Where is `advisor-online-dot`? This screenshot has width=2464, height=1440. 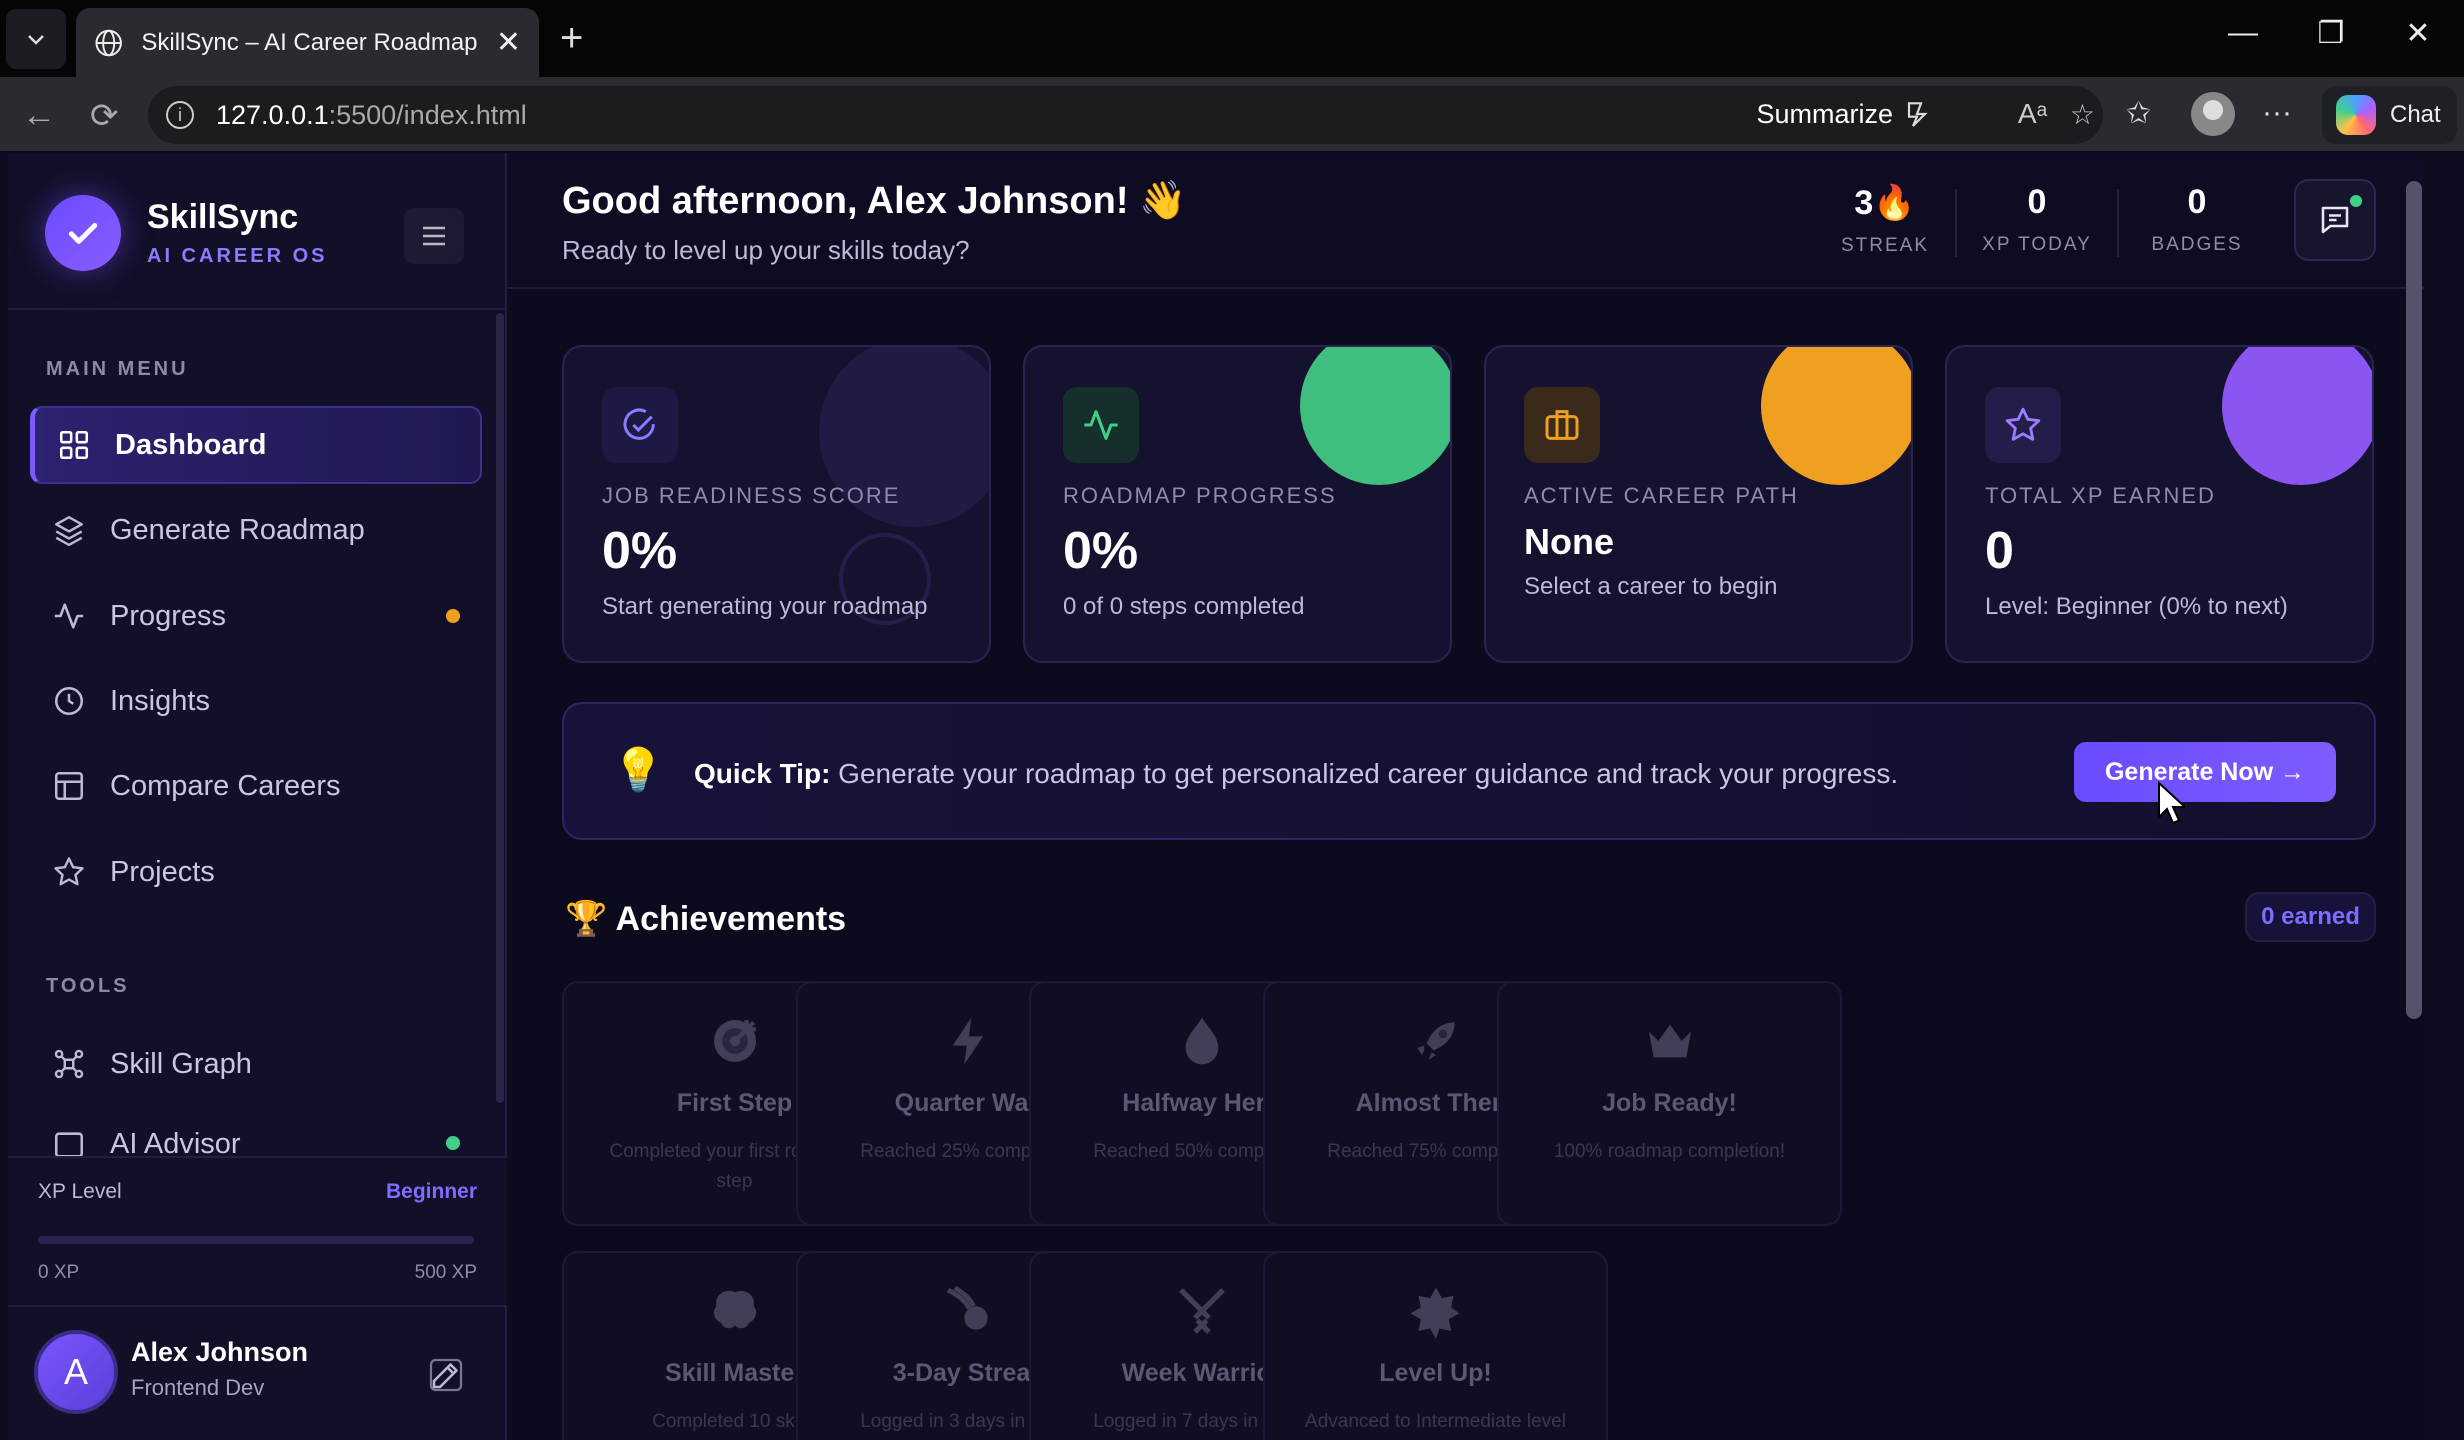 advisor-online-dot is located at coordinates (453, 1143).